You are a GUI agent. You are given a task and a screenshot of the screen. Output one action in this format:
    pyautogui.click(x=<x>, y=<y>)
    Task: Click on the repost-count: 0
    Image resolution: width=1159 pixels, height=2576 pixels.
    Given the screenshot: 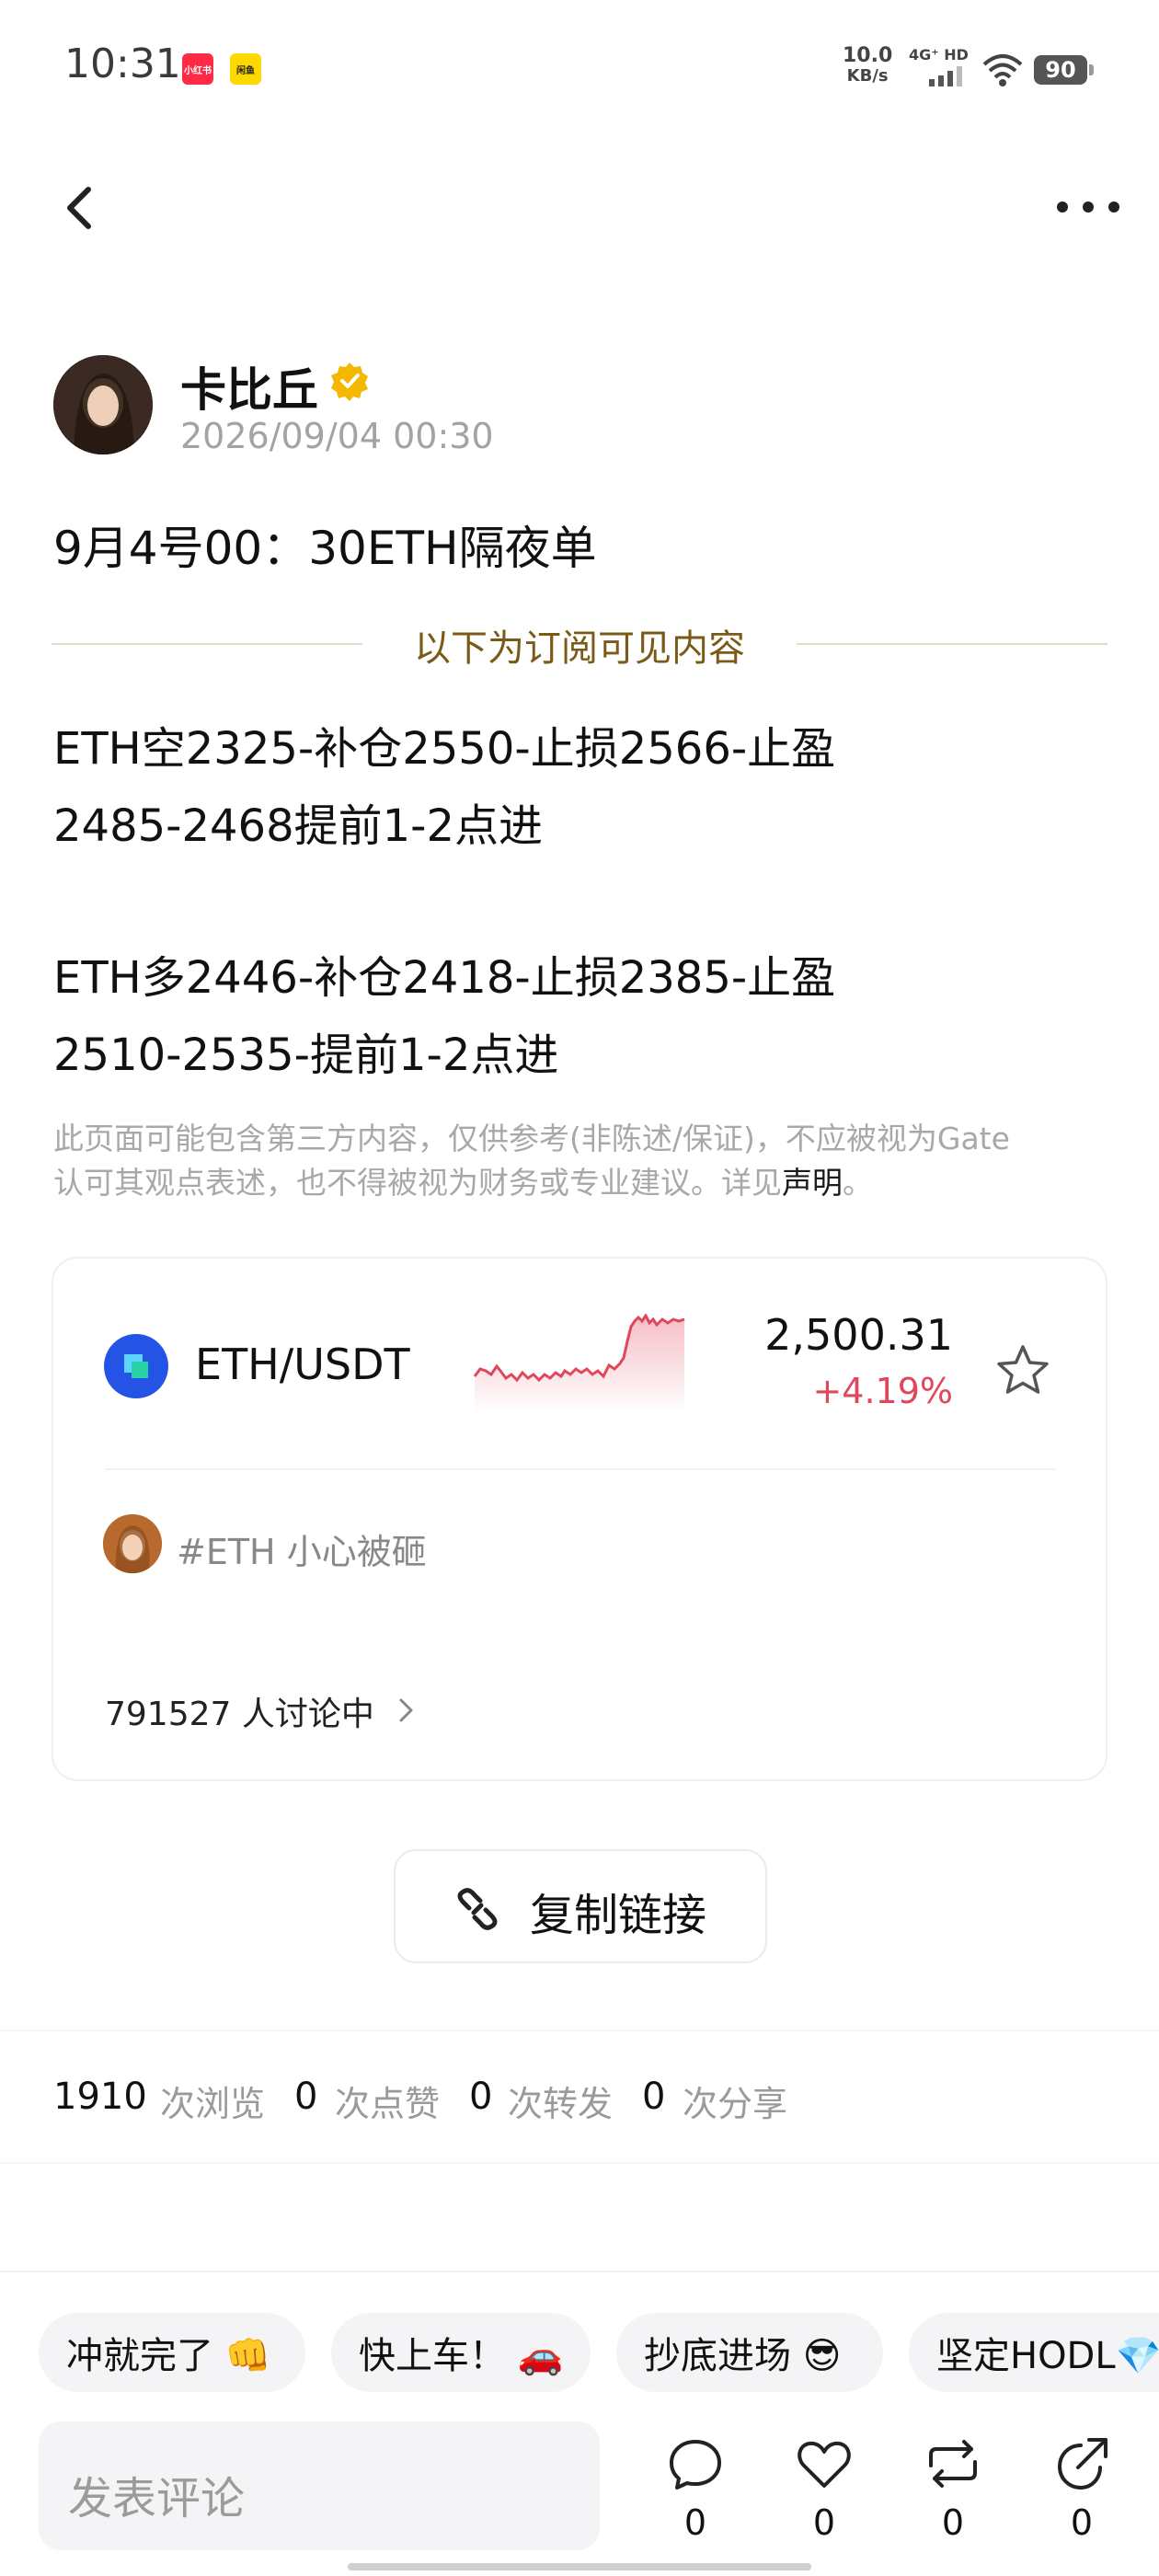 What is the action you would take?
    pyautogui.click(x=953, y=2522)
    